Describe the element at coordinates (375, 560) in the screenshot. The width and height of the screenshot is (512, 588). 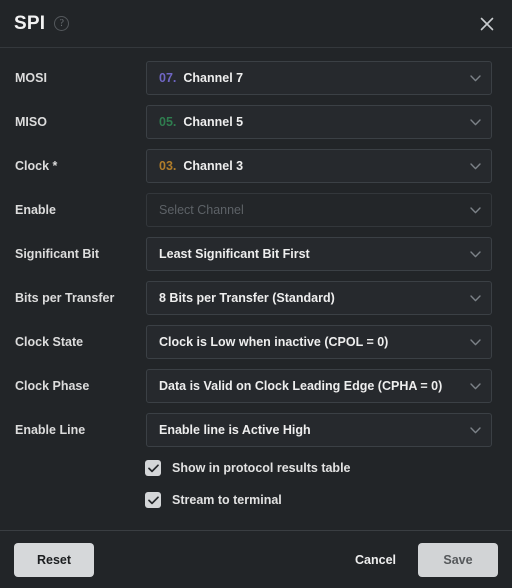
I see `cancel-button: Cancel` at that location.